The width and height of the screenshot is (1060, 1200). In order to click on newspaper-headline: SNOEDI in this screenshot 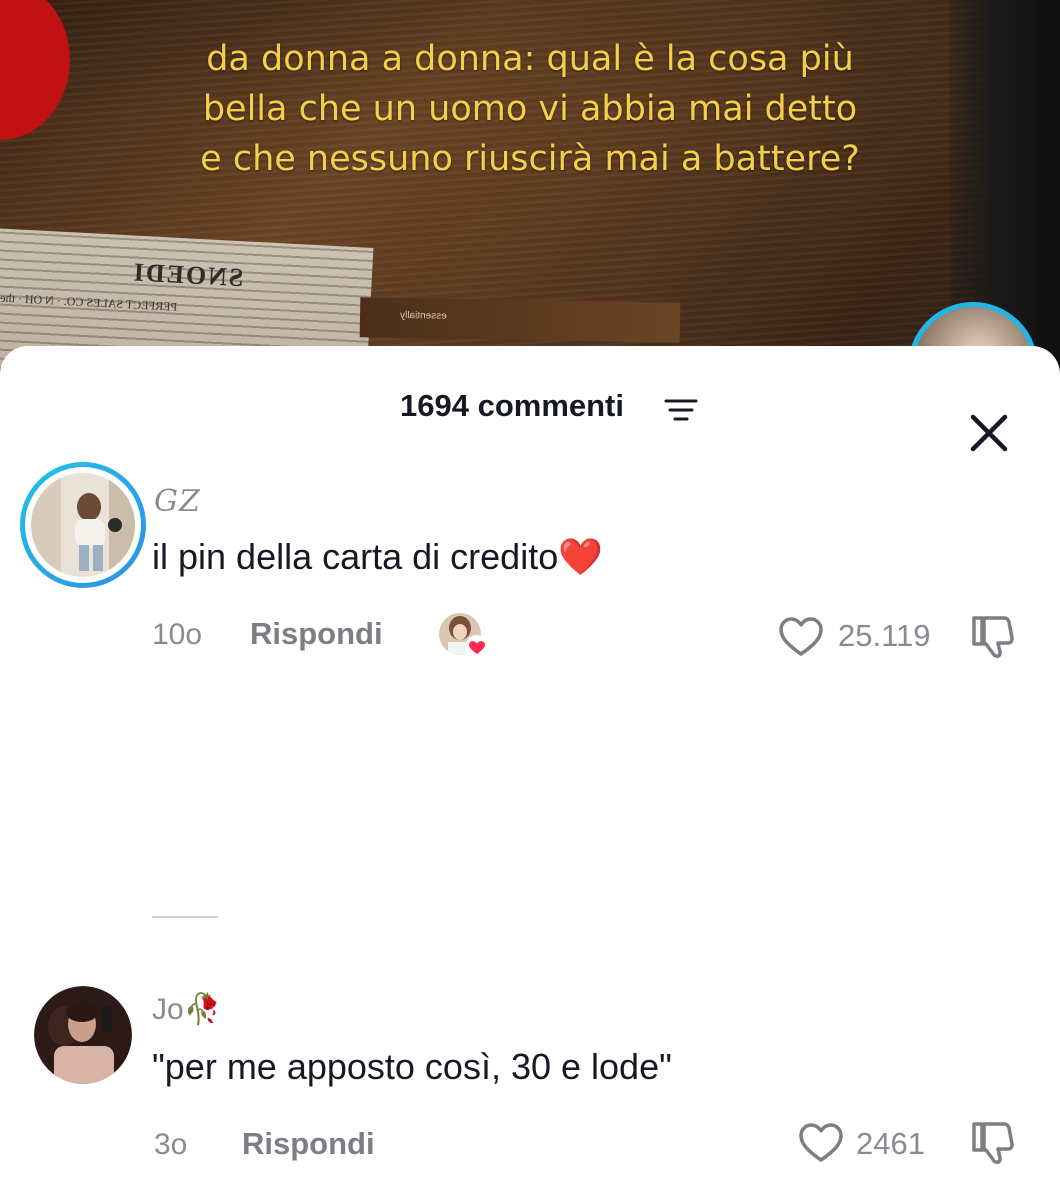, I will do `click(188, 275)`.